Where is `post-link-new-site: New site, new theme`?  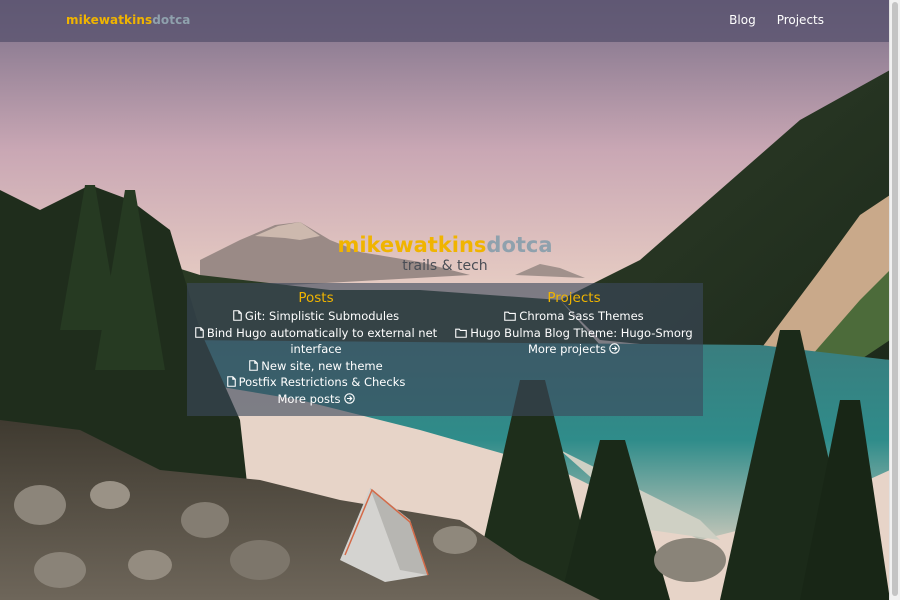
post-link-new-site: New site, new theme is located at coordinates (316, 365).